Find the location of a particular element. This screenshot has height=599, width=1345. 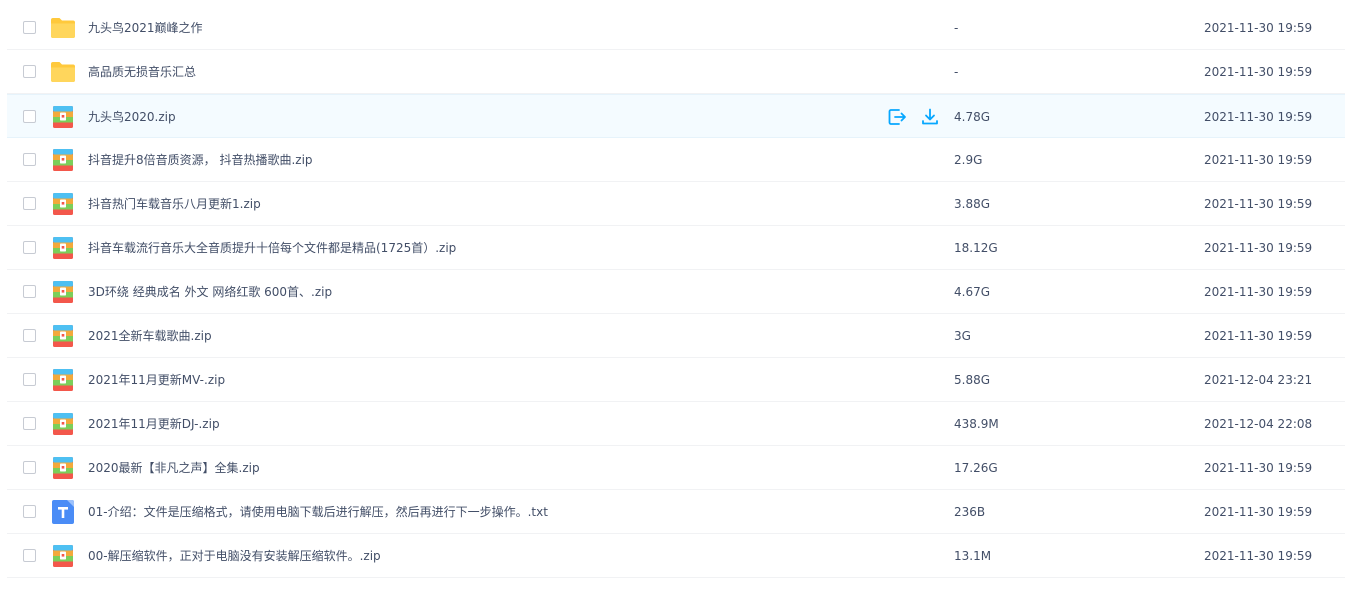

file-size: 438.9M is located at coordinates (976, 424).